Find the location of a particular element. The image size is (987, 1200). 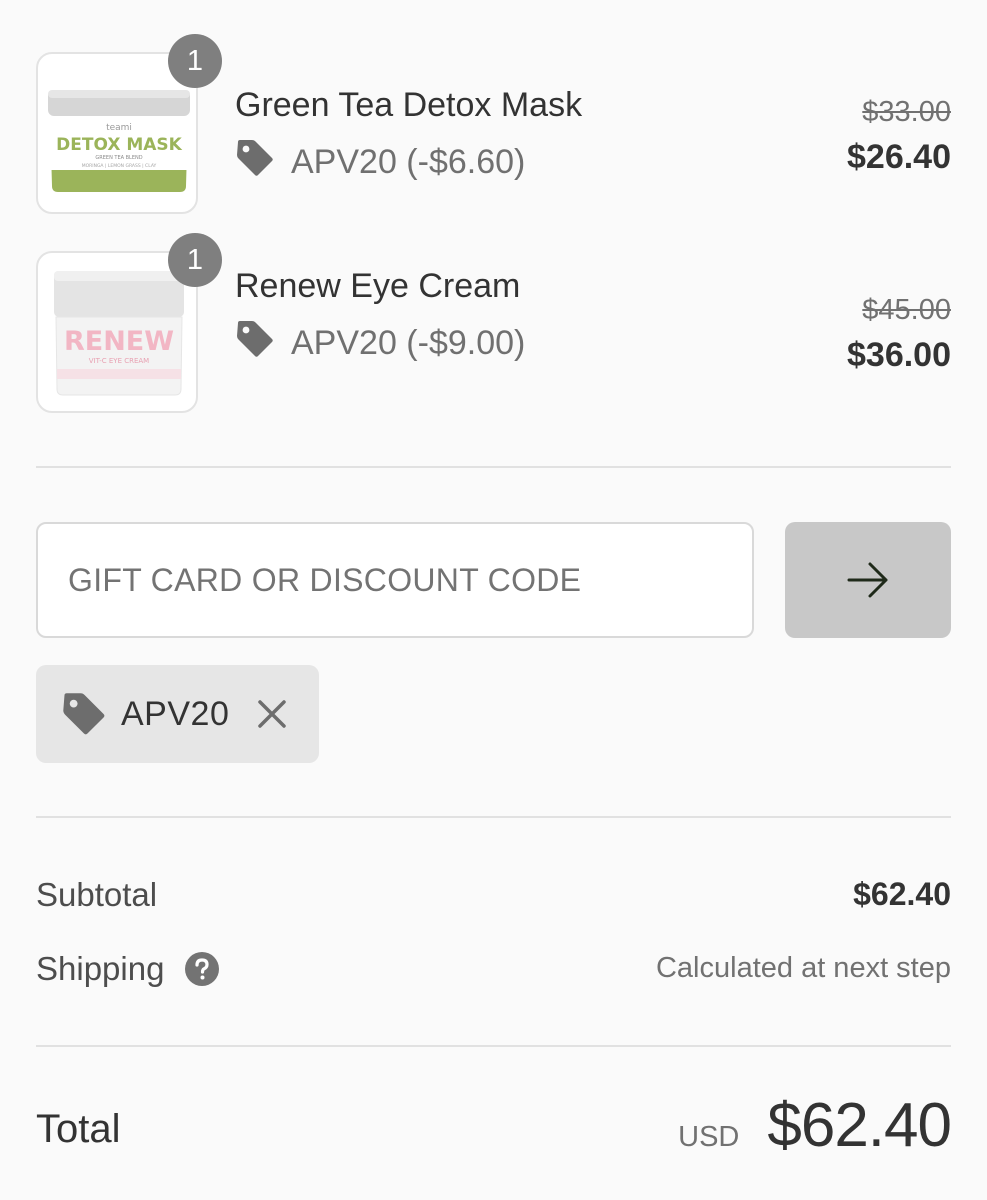

svg-text: MORINGA | LEMON GRASS | CLAY is located at coordinates (119, 166).